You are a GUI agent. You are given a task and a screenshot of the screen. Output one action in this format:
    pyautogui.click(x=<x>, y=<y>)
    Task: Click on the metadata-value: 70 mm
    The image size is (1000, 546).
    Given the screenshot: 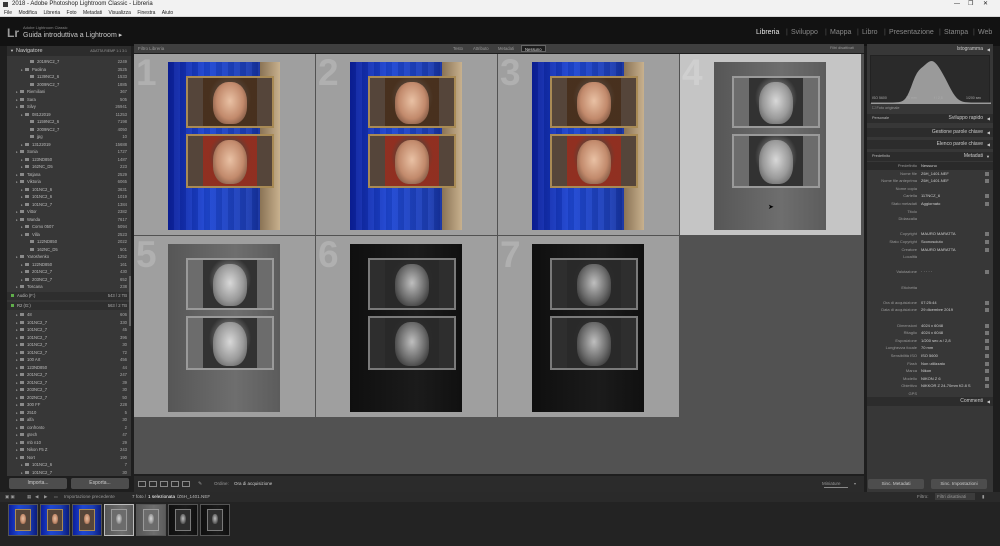 What is the action you would take?
    pyautogui.click(x=927, y=348)
    